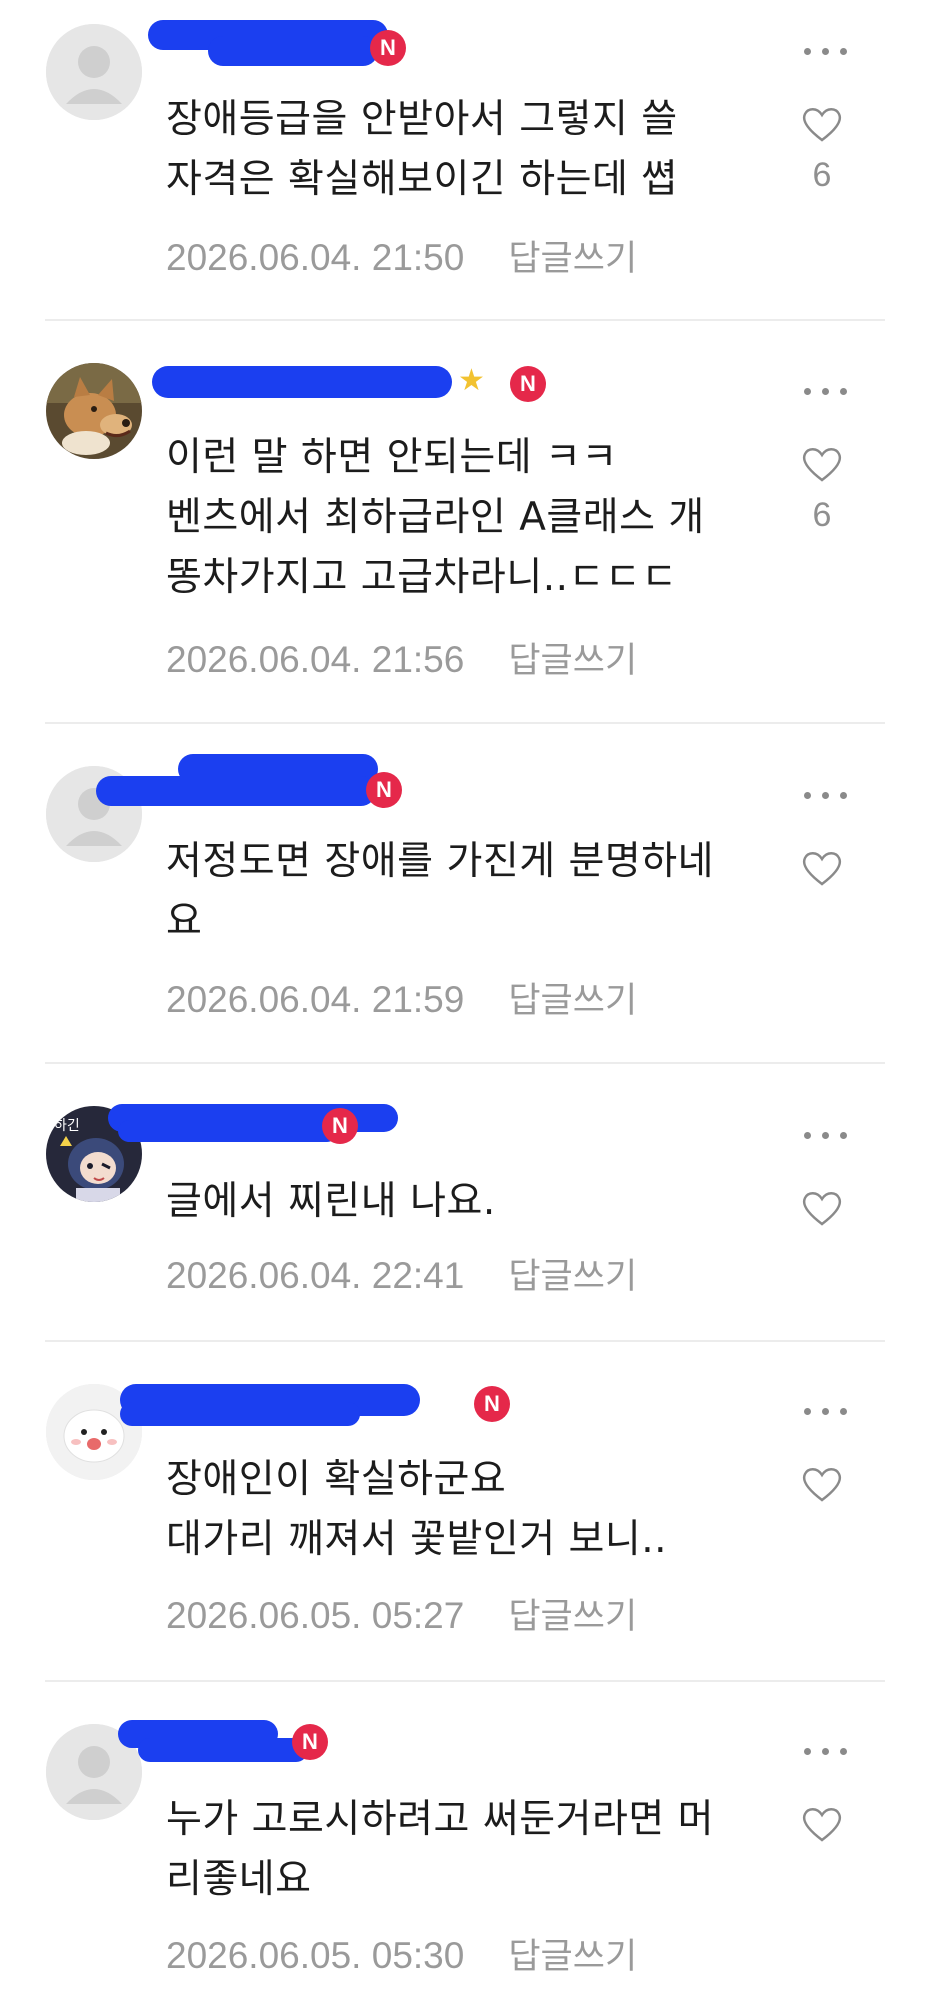 The image size is (931, 2000). What do you see at coordinates (315, 1275) in the screenshot?
I see `comment-date: 2026.06.04. 22:41` at bounding box center [315, 1275].